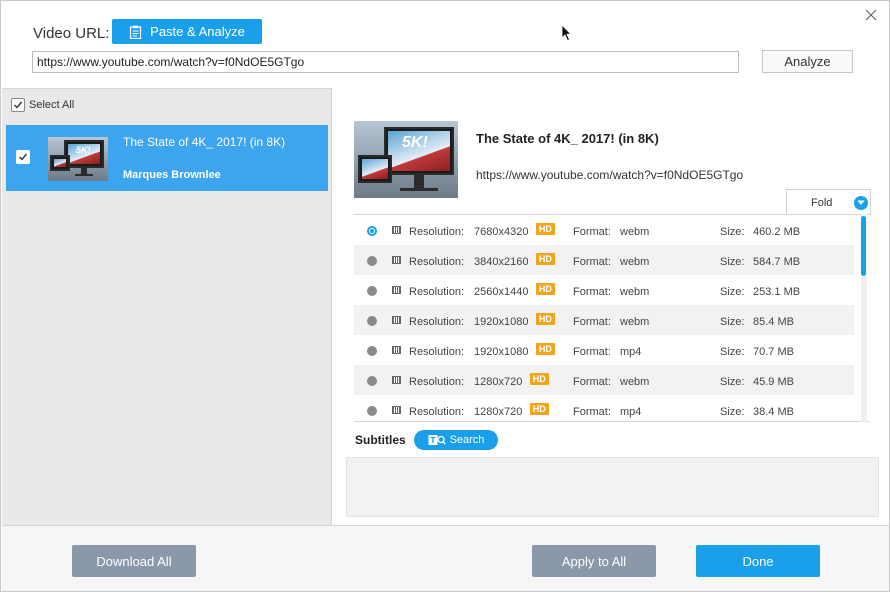  I want to click on select-all-checkbox, so click(18, 105).